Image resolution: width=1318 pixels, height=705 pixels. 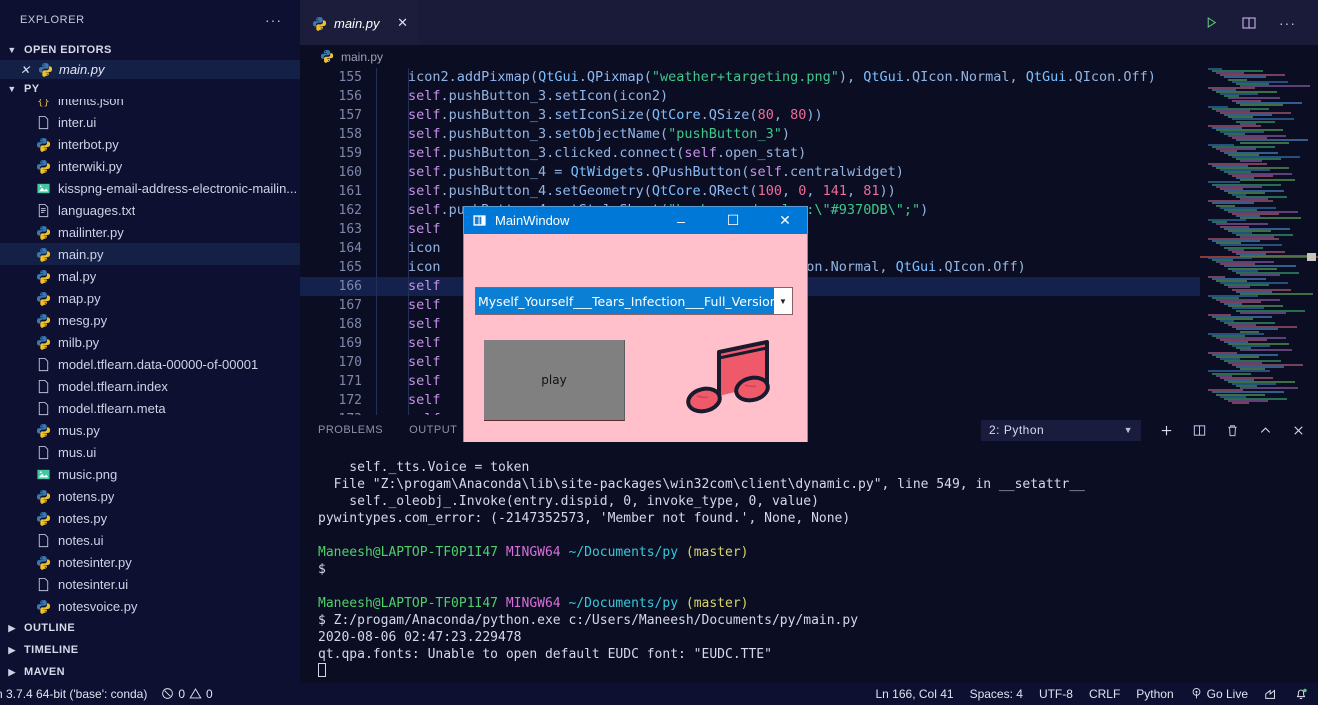 I want to click on chevron-right-icon: ▶, so click(x=12, y=627).